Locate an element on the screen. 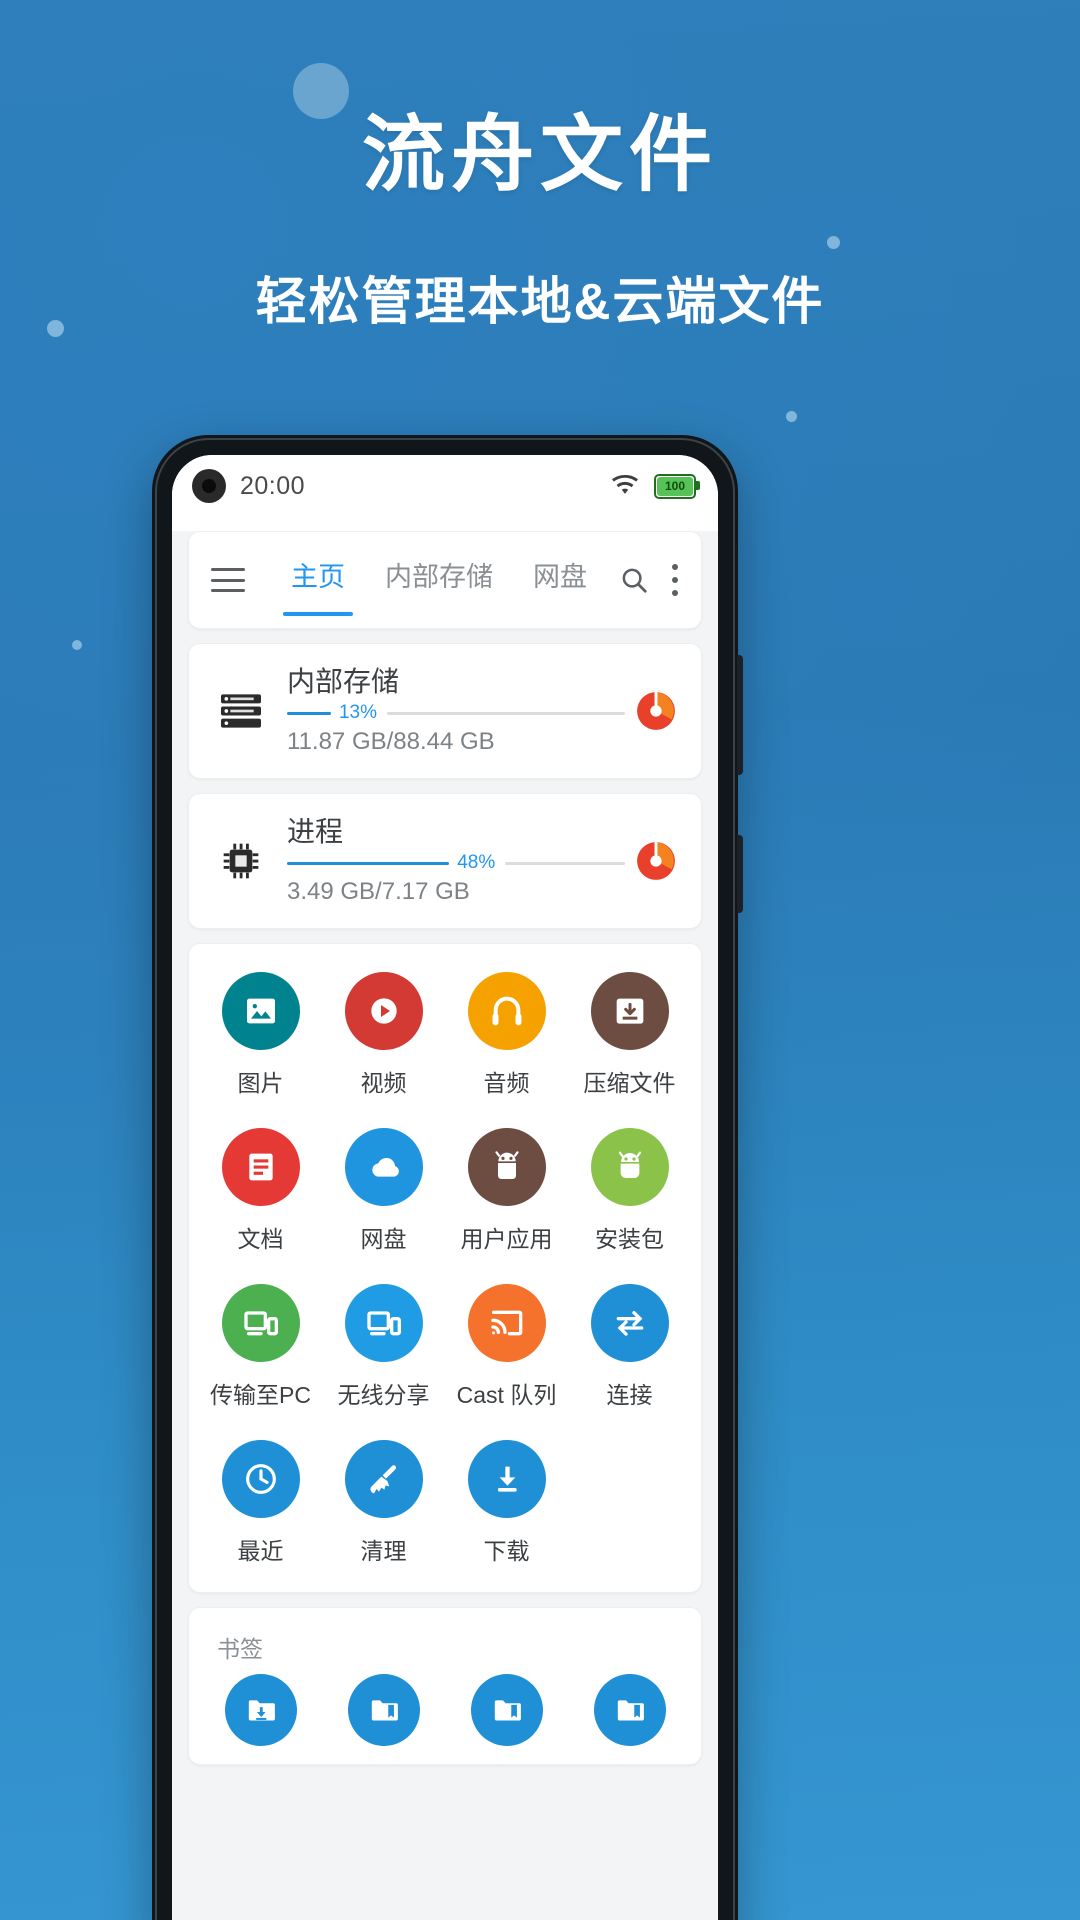 Image resolution: width=1080 pixels, height=1920 pixels. tab-cloud-drive: 网盘 is located at coordinates (560, 580).